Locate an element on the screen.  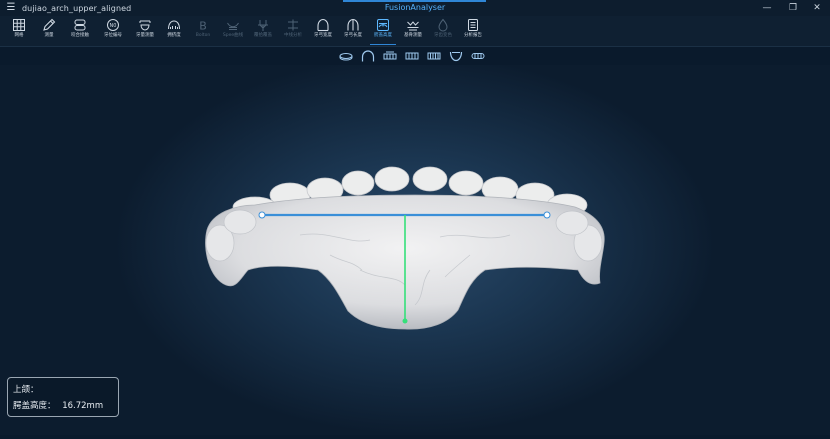
tool-label: 牙弓宽度 is located at coordinates (323, 35).